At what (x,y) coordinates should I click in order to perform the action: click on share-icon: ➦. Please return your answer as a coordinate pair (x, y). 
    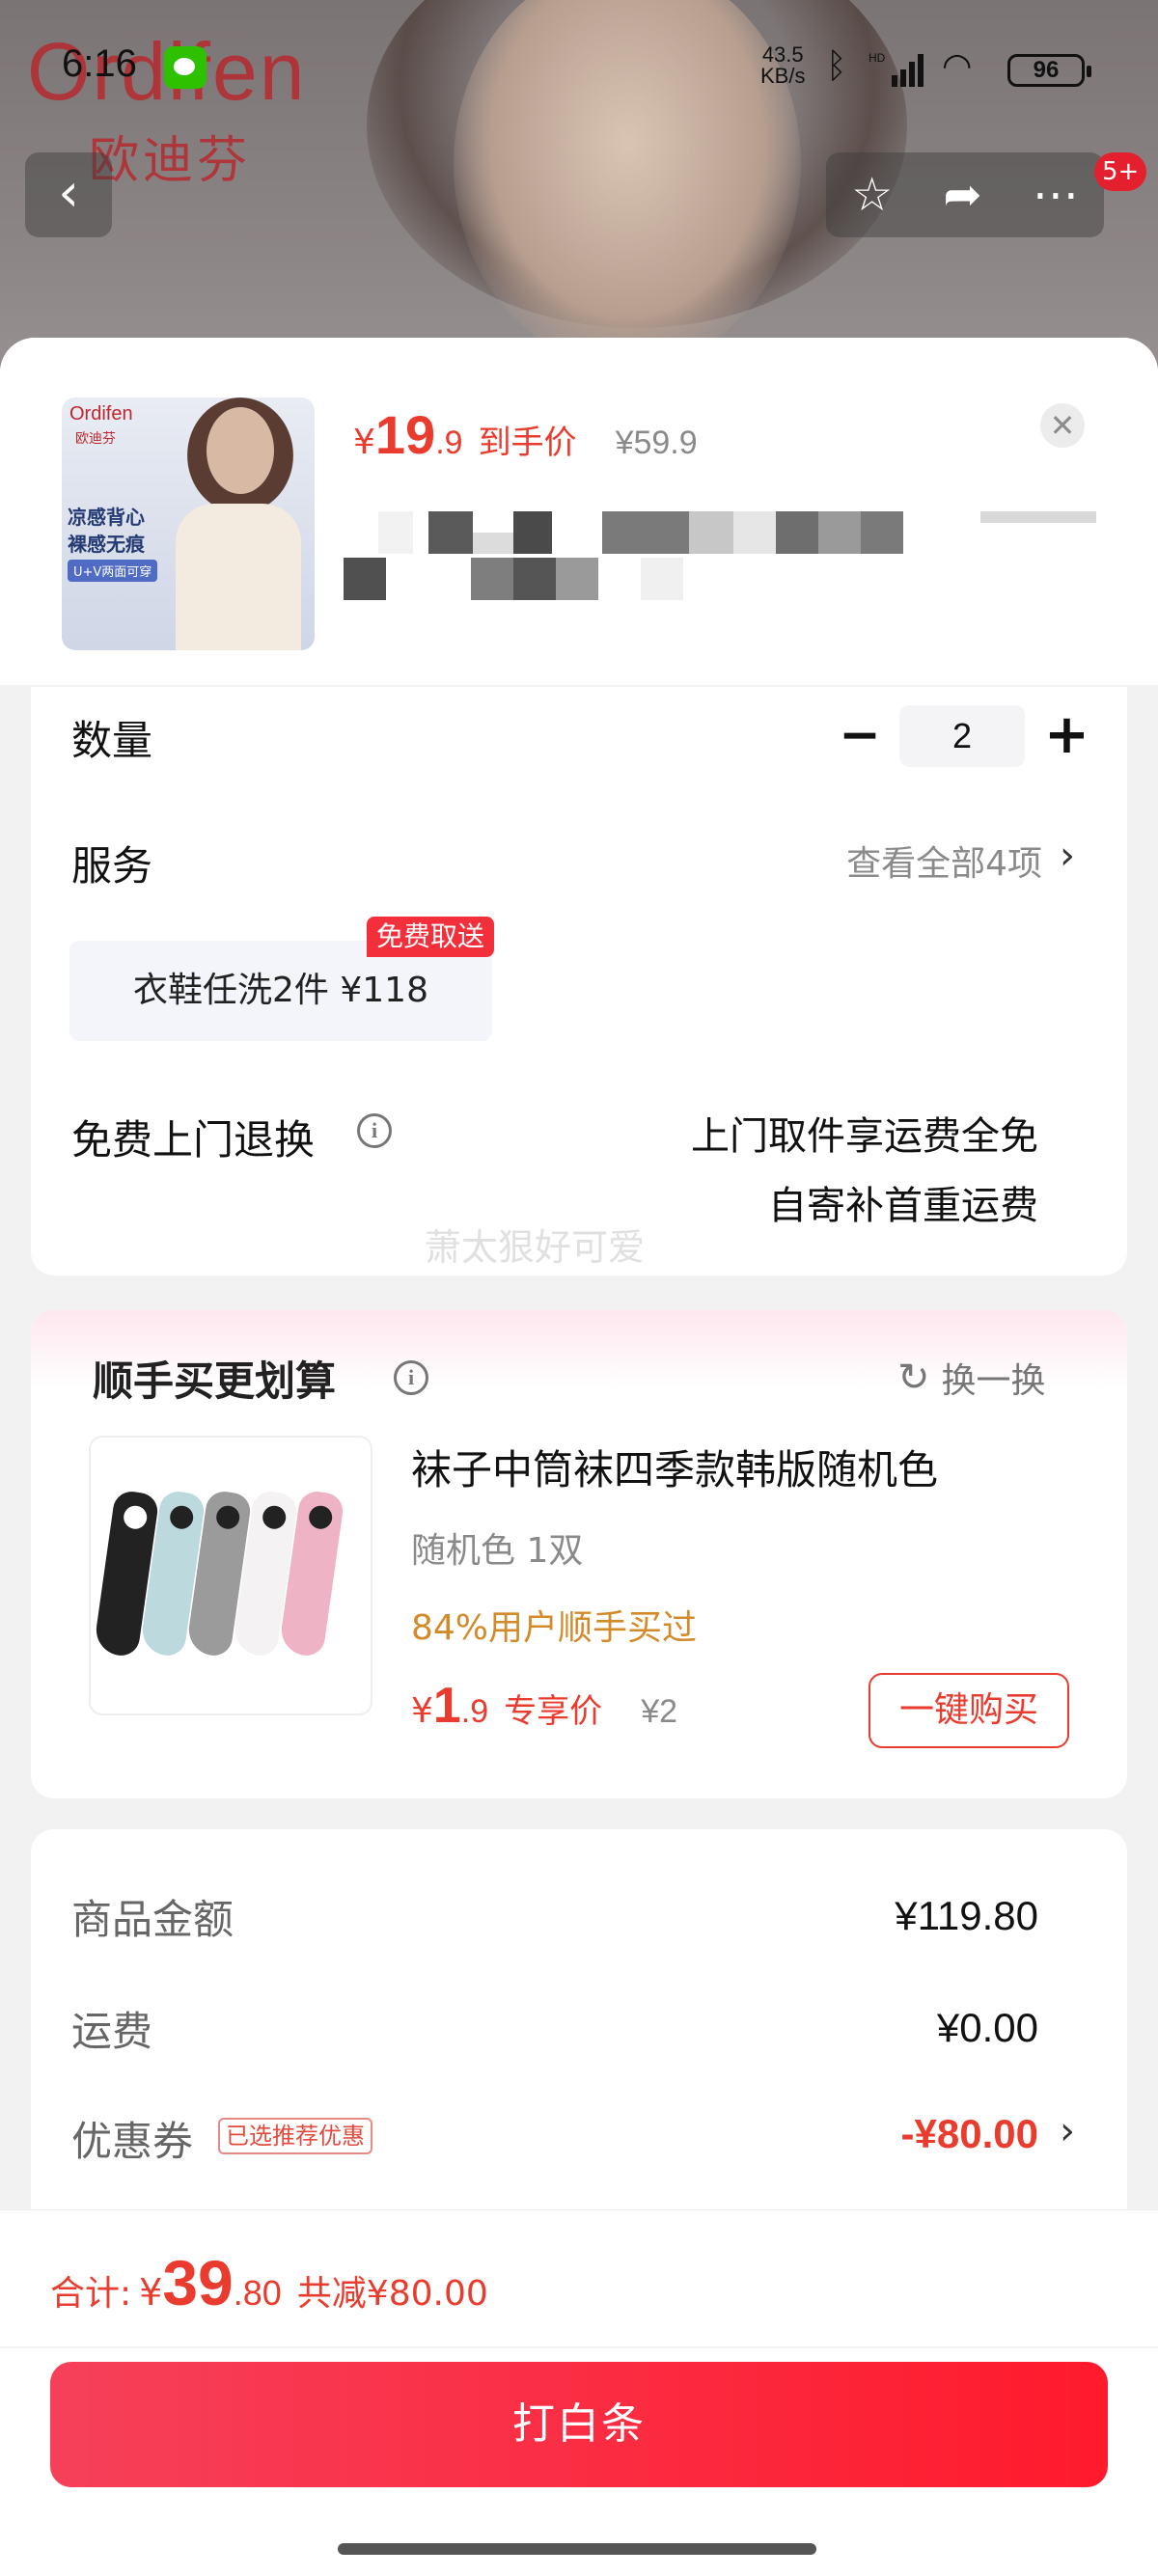
    Looking at the image, I should click on (962, 195).